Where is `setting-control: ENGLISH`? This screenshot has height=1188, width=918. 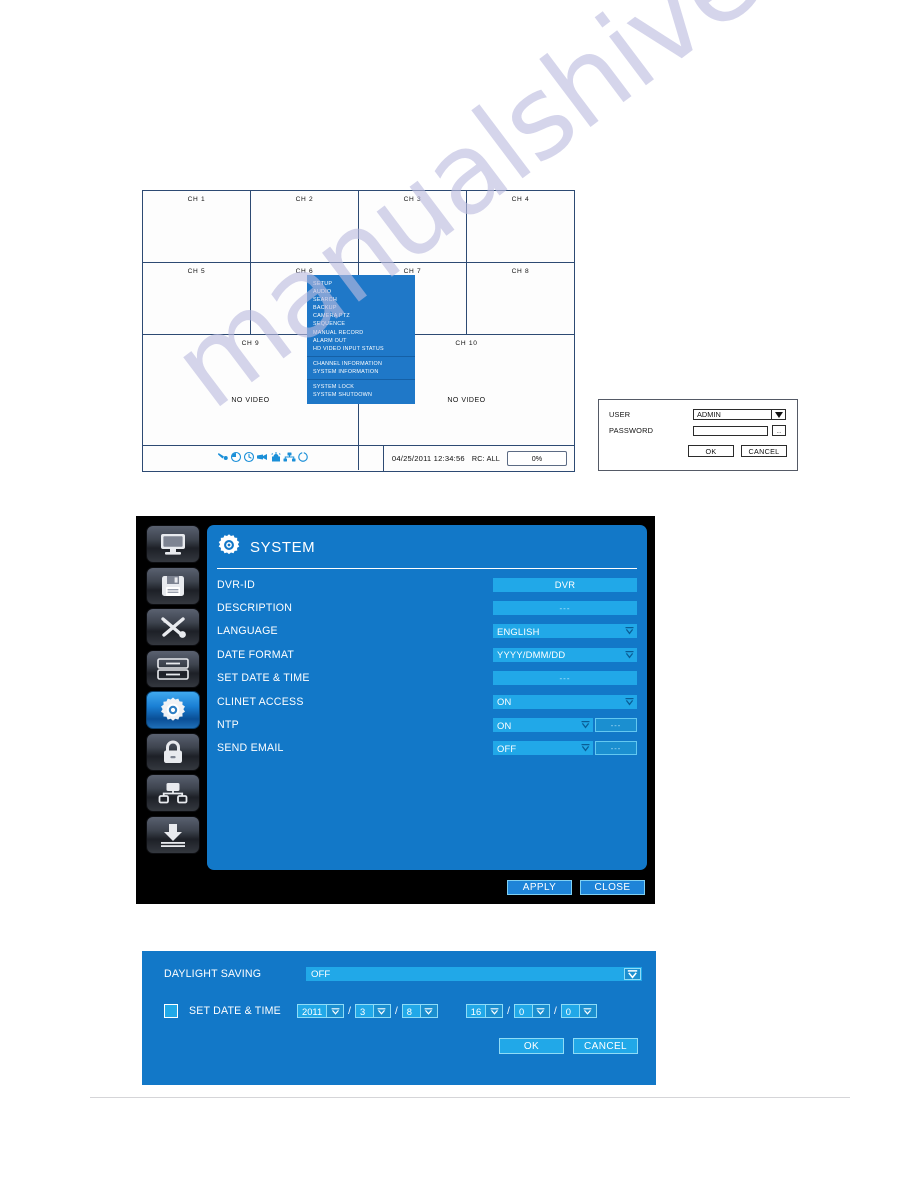 setting-control: ENGLISH is located at coordinates (565, 631).